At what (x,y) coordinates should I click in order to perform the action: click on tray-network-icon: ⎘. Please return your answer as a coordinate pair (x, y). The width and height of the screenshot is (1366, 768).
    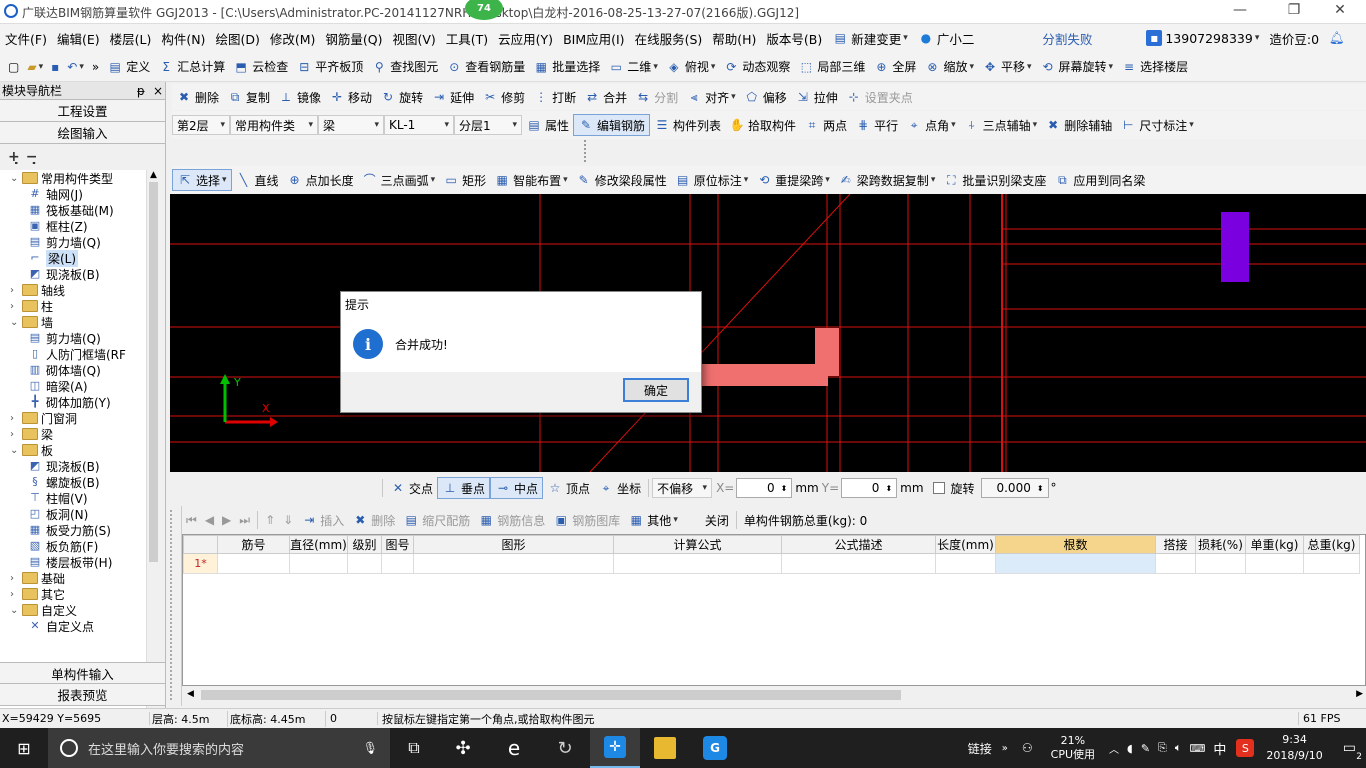
    Looking at the image, I should click on (1162, 748).